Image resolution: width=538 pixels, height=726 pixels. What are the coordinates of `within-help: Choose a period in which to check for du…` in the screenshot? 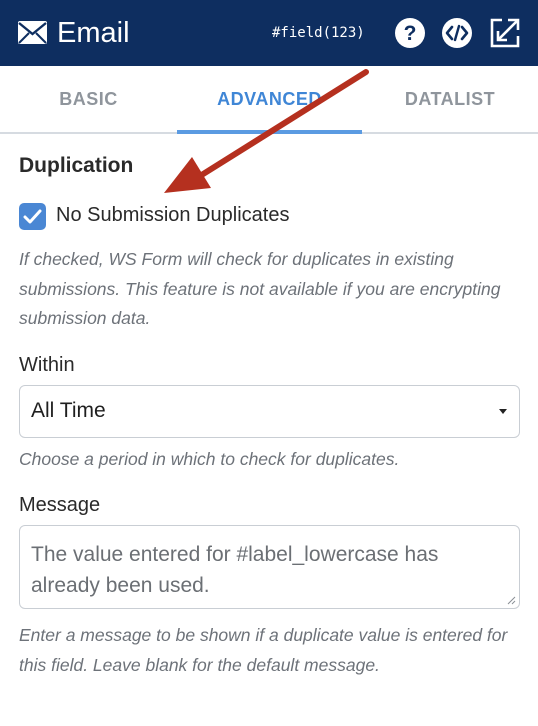 It's located at (209, 459).